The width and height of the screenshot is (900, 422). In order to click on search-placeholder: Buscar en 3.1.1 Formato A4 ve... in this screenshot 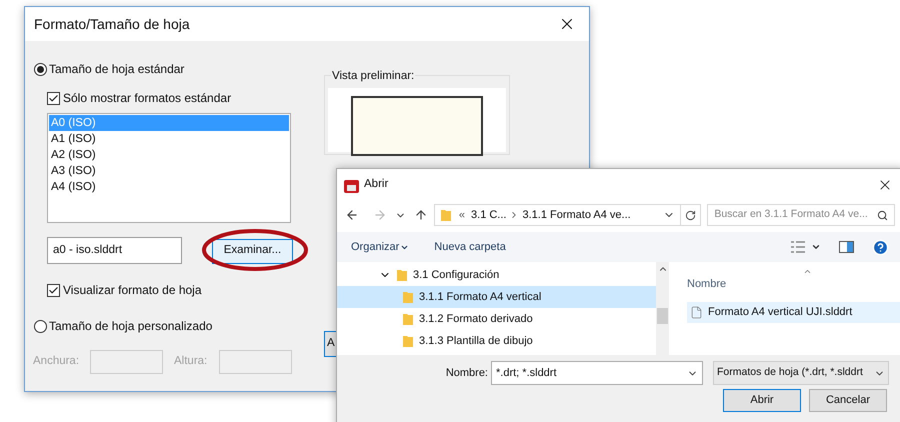, I will do `click(791, 214)`.